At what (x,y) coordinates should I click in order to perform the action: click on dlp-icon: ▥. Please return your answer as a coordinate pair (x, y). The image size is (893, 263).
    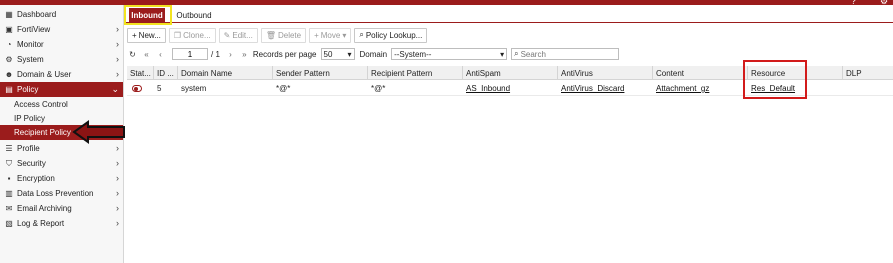
    Looking at the image, I should click on (9, 193).